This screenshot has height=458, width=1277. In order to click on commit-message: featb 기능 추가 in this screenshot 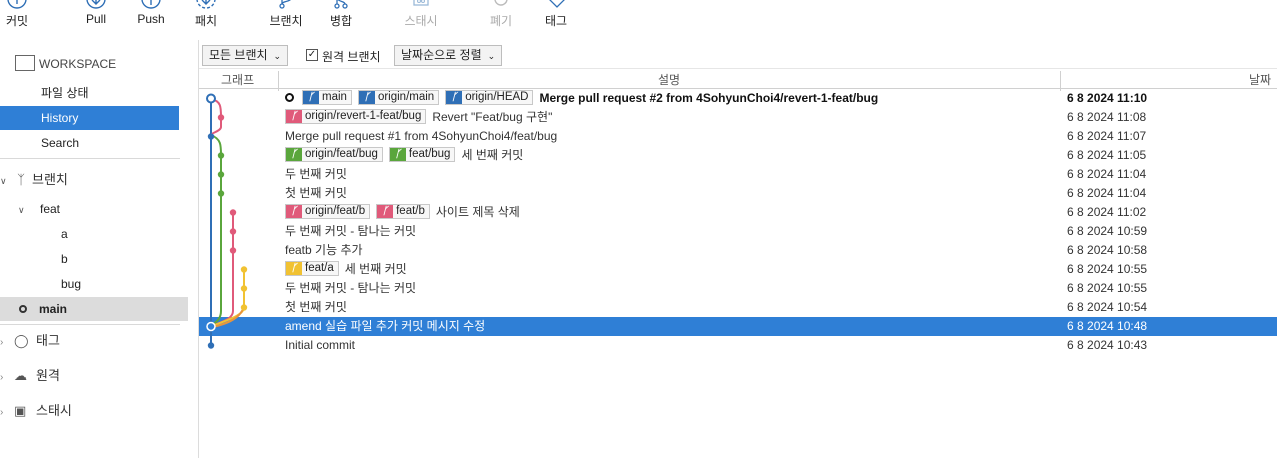, I will do `click(324, 250)`.